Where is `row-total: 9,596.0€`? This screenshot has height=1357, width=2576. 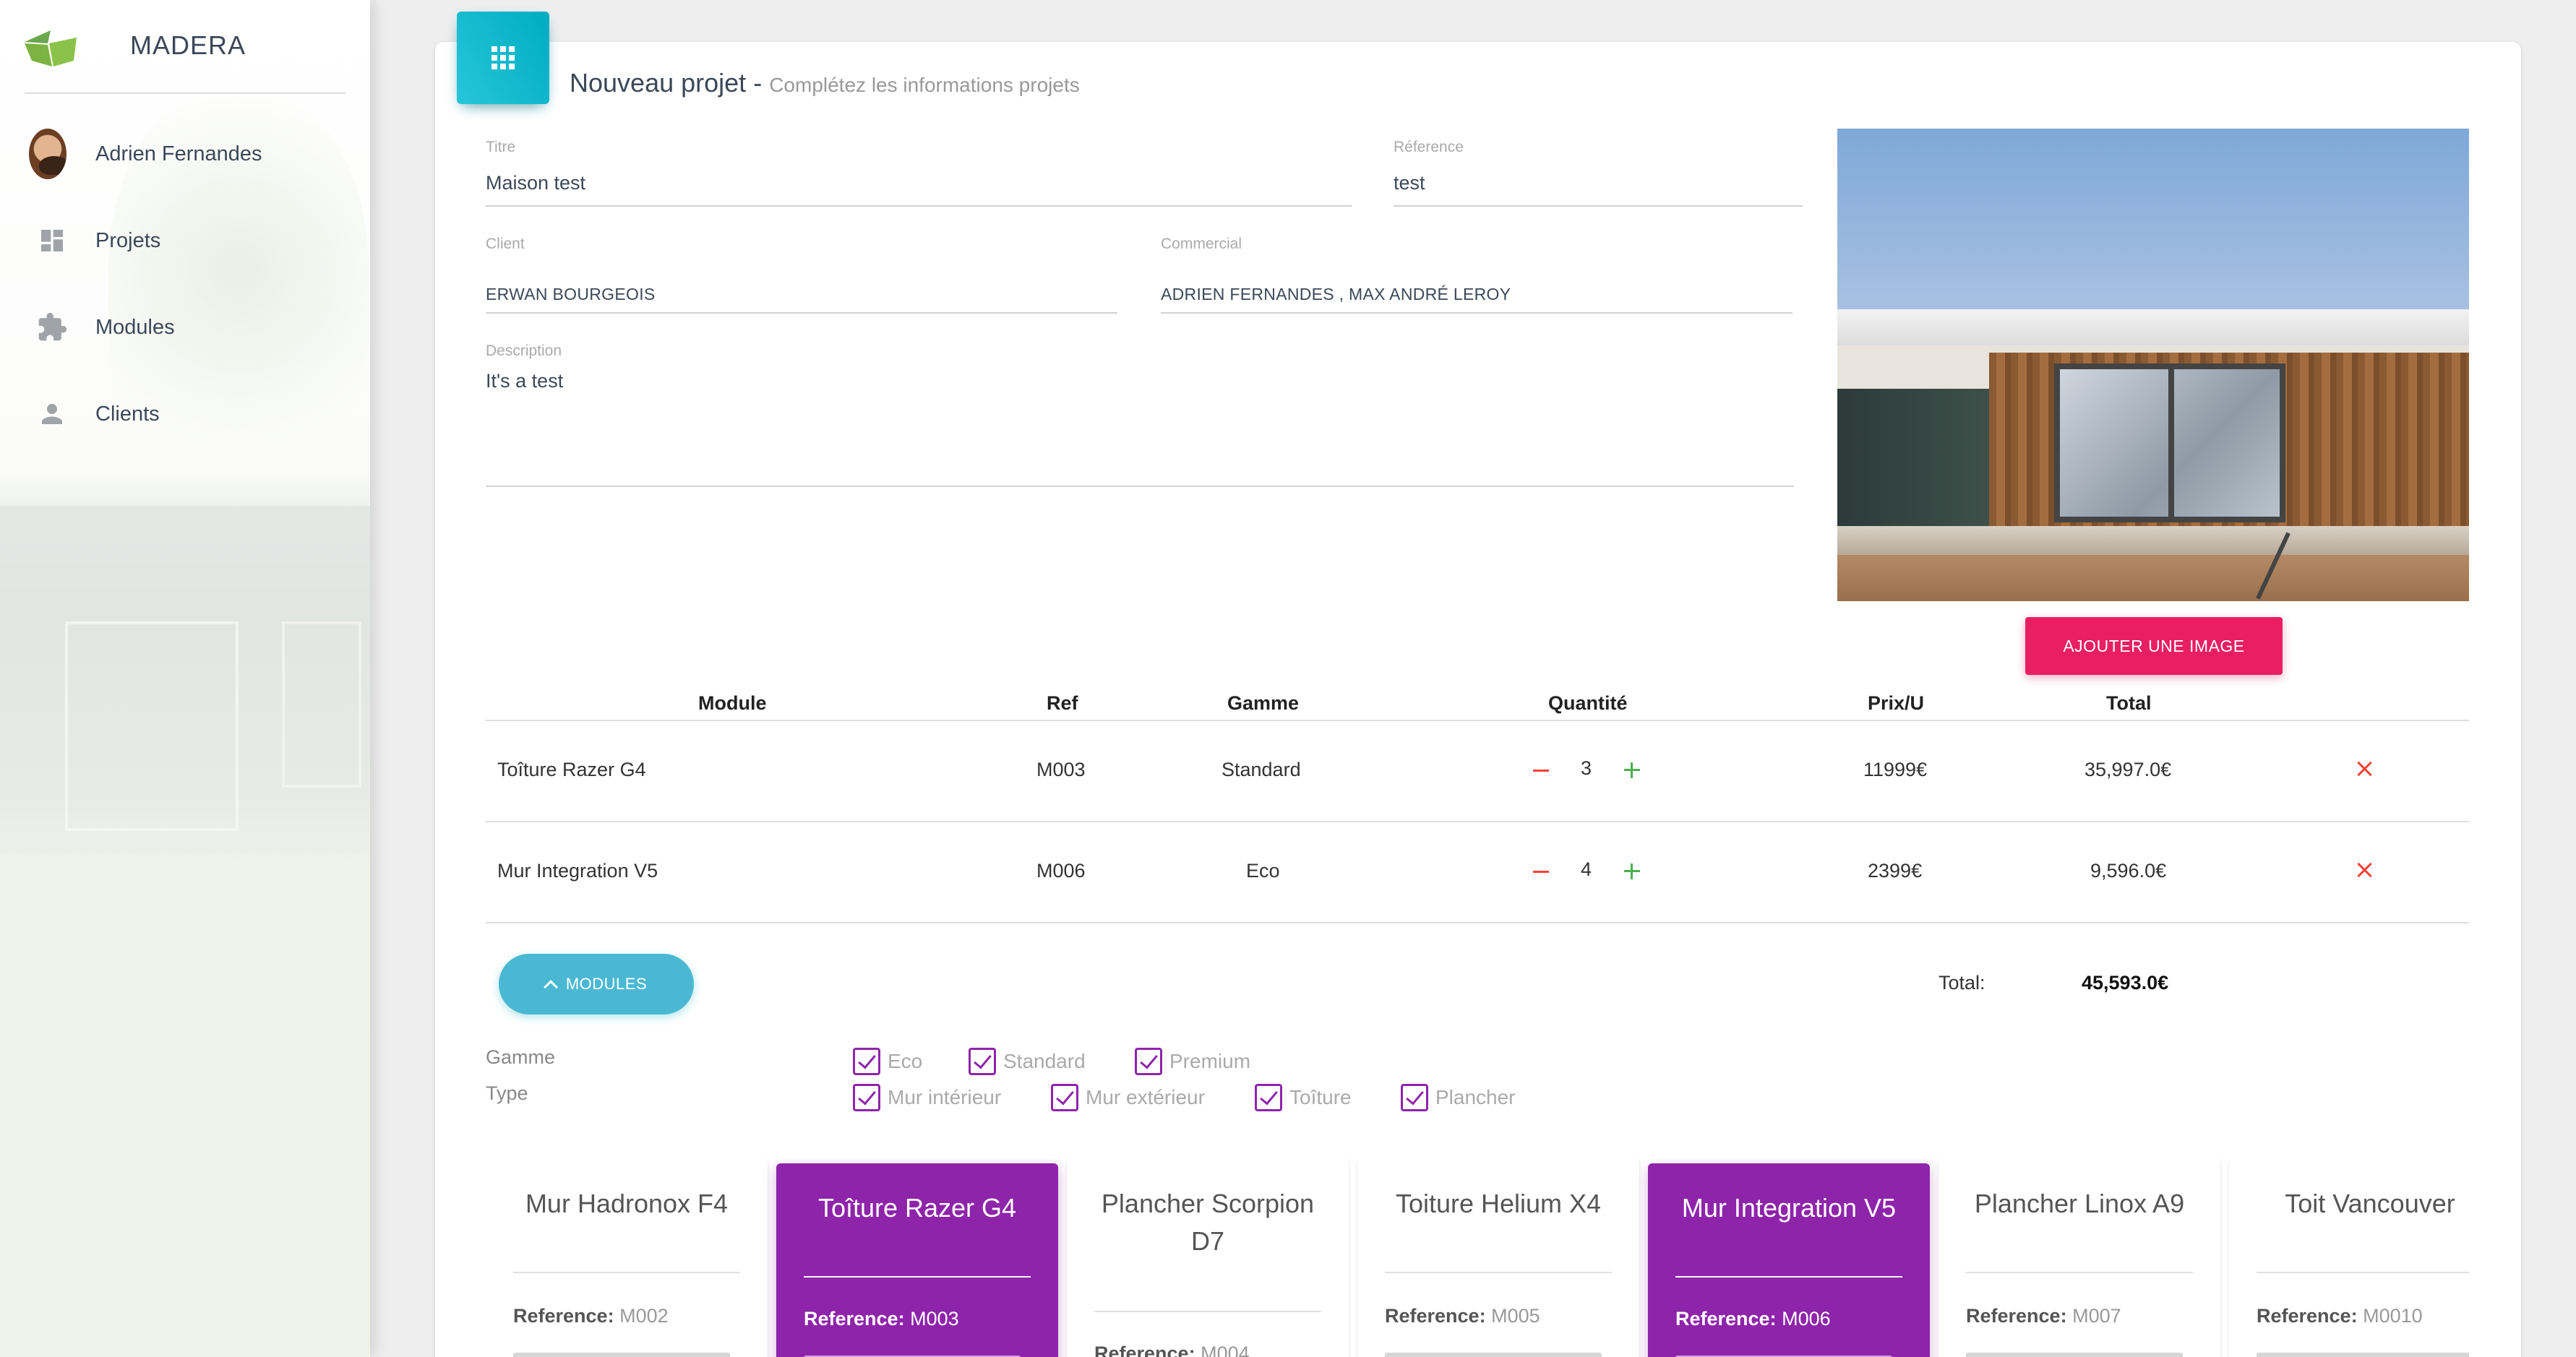
row-total: 9,596.0€ is located at coordinates (2129, 871).